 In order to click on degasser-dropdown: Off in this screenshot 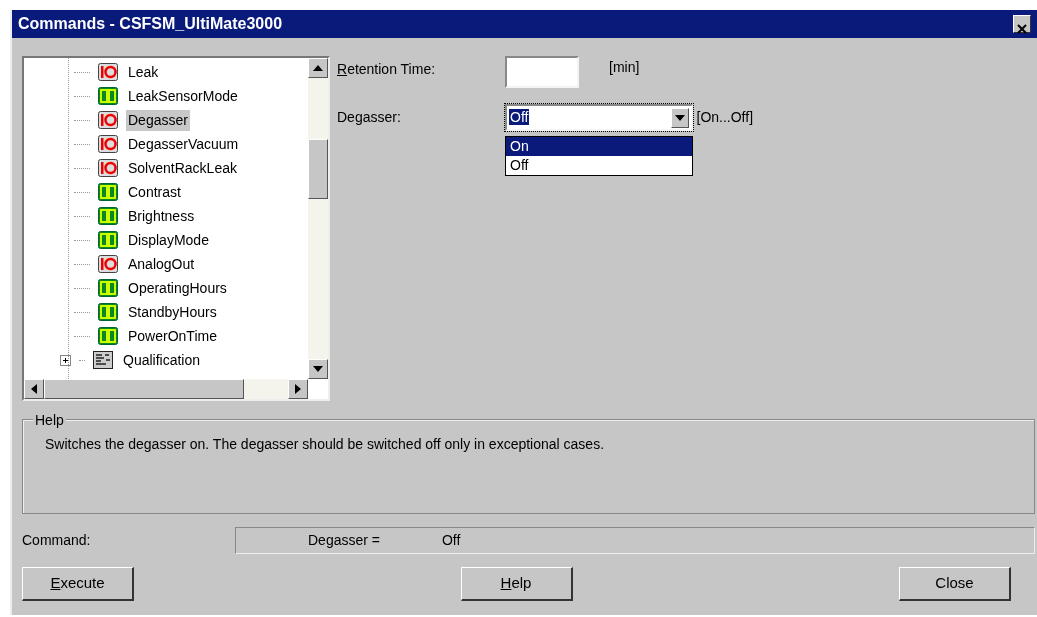, I will do `click(599, 117)`.